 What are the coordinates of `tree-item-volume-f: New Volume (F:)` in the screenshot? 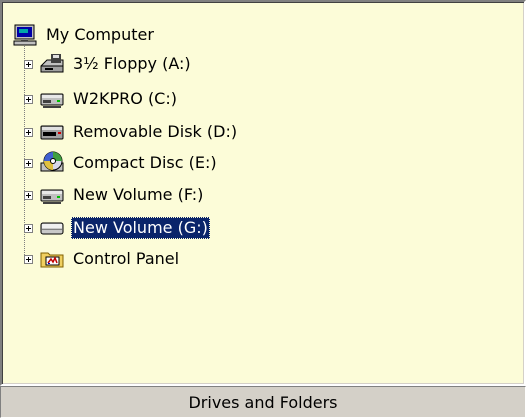 It's located at (114, 195).